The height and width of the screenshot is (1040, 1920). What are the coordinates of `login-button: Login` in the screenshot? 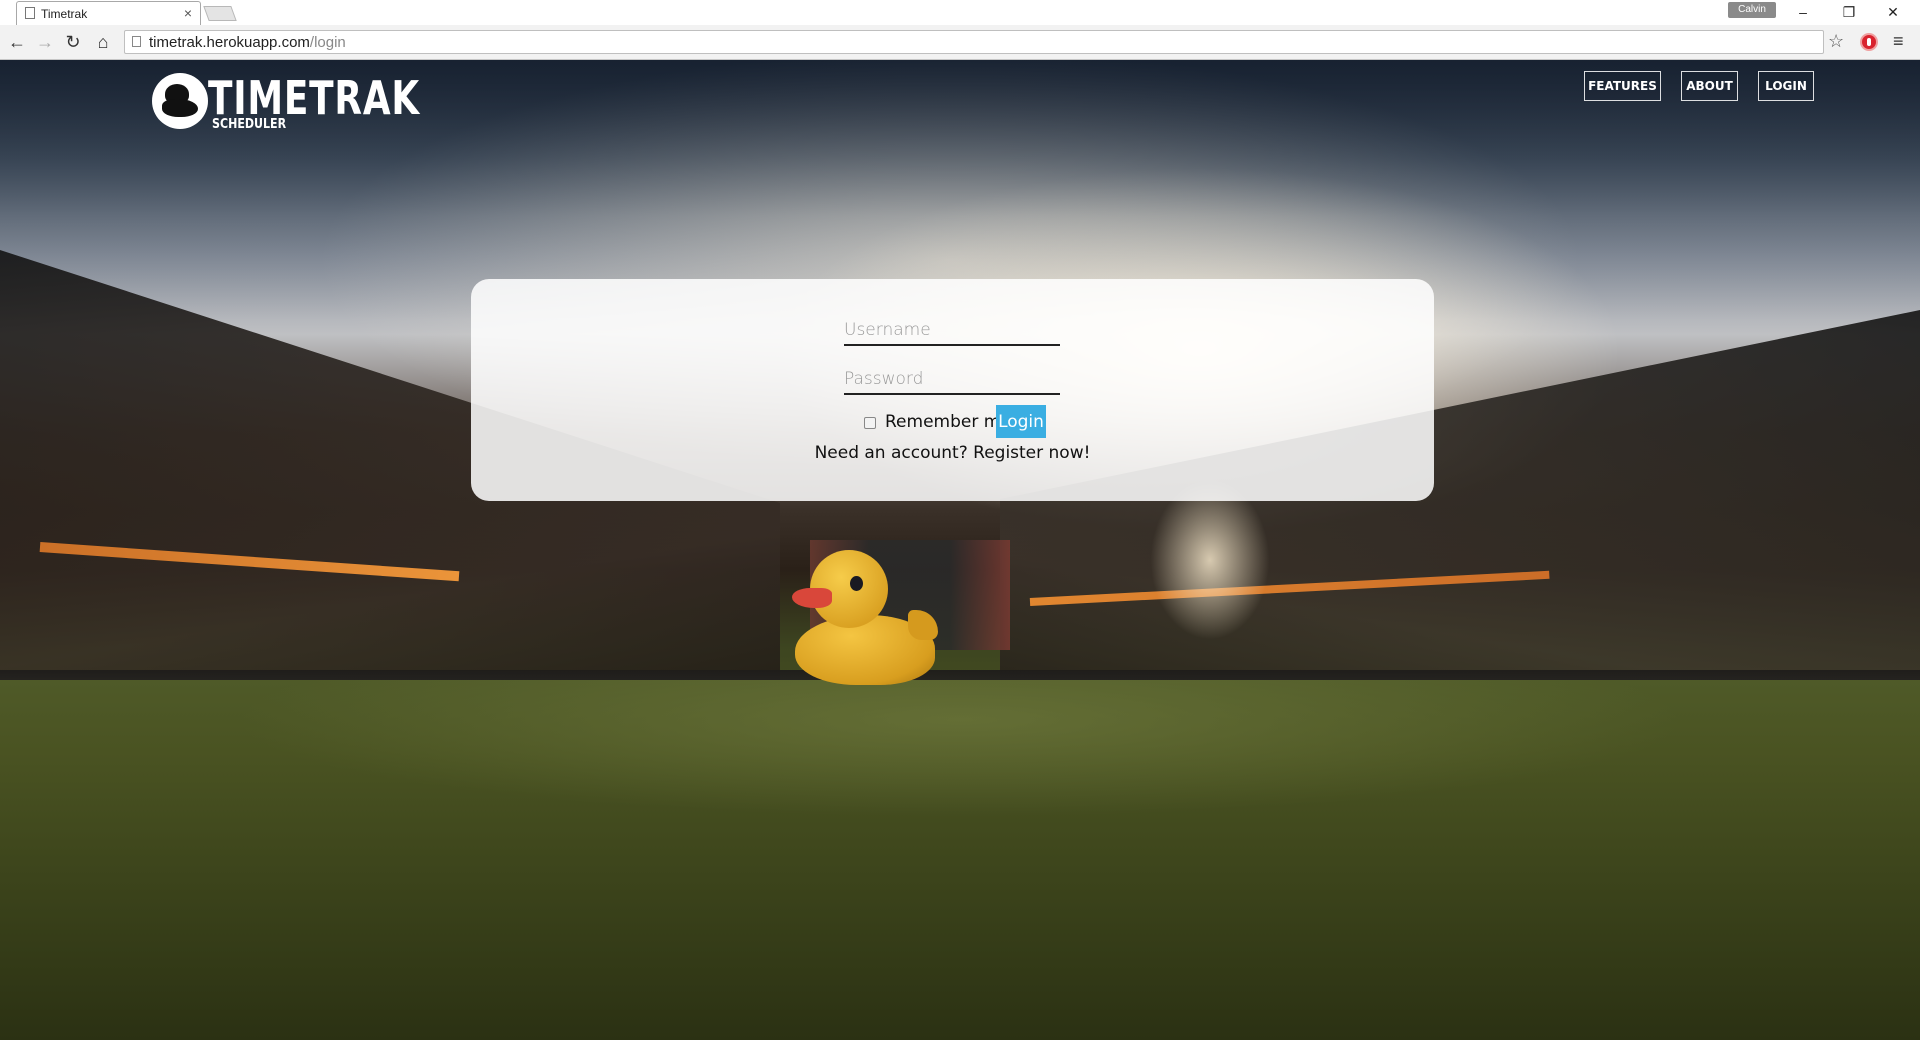 It's located at (1021, 421).